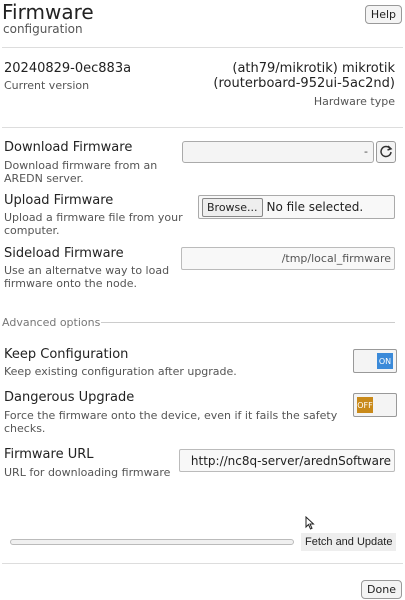  I want to click on download-firmware-select: -, so click(278, 152).